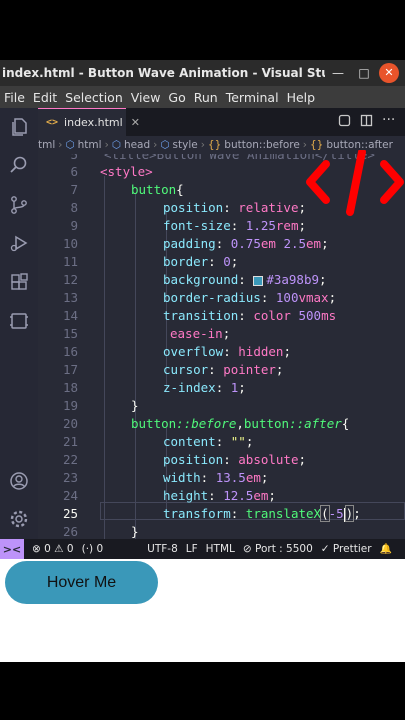 The width and height of the screenshot is (405, 720). What do you see at coordinates (246, 243) in the screenshot?
I see `code-line-10: padding: 0.75em 2.5em;` at bounding box center [246, 243].